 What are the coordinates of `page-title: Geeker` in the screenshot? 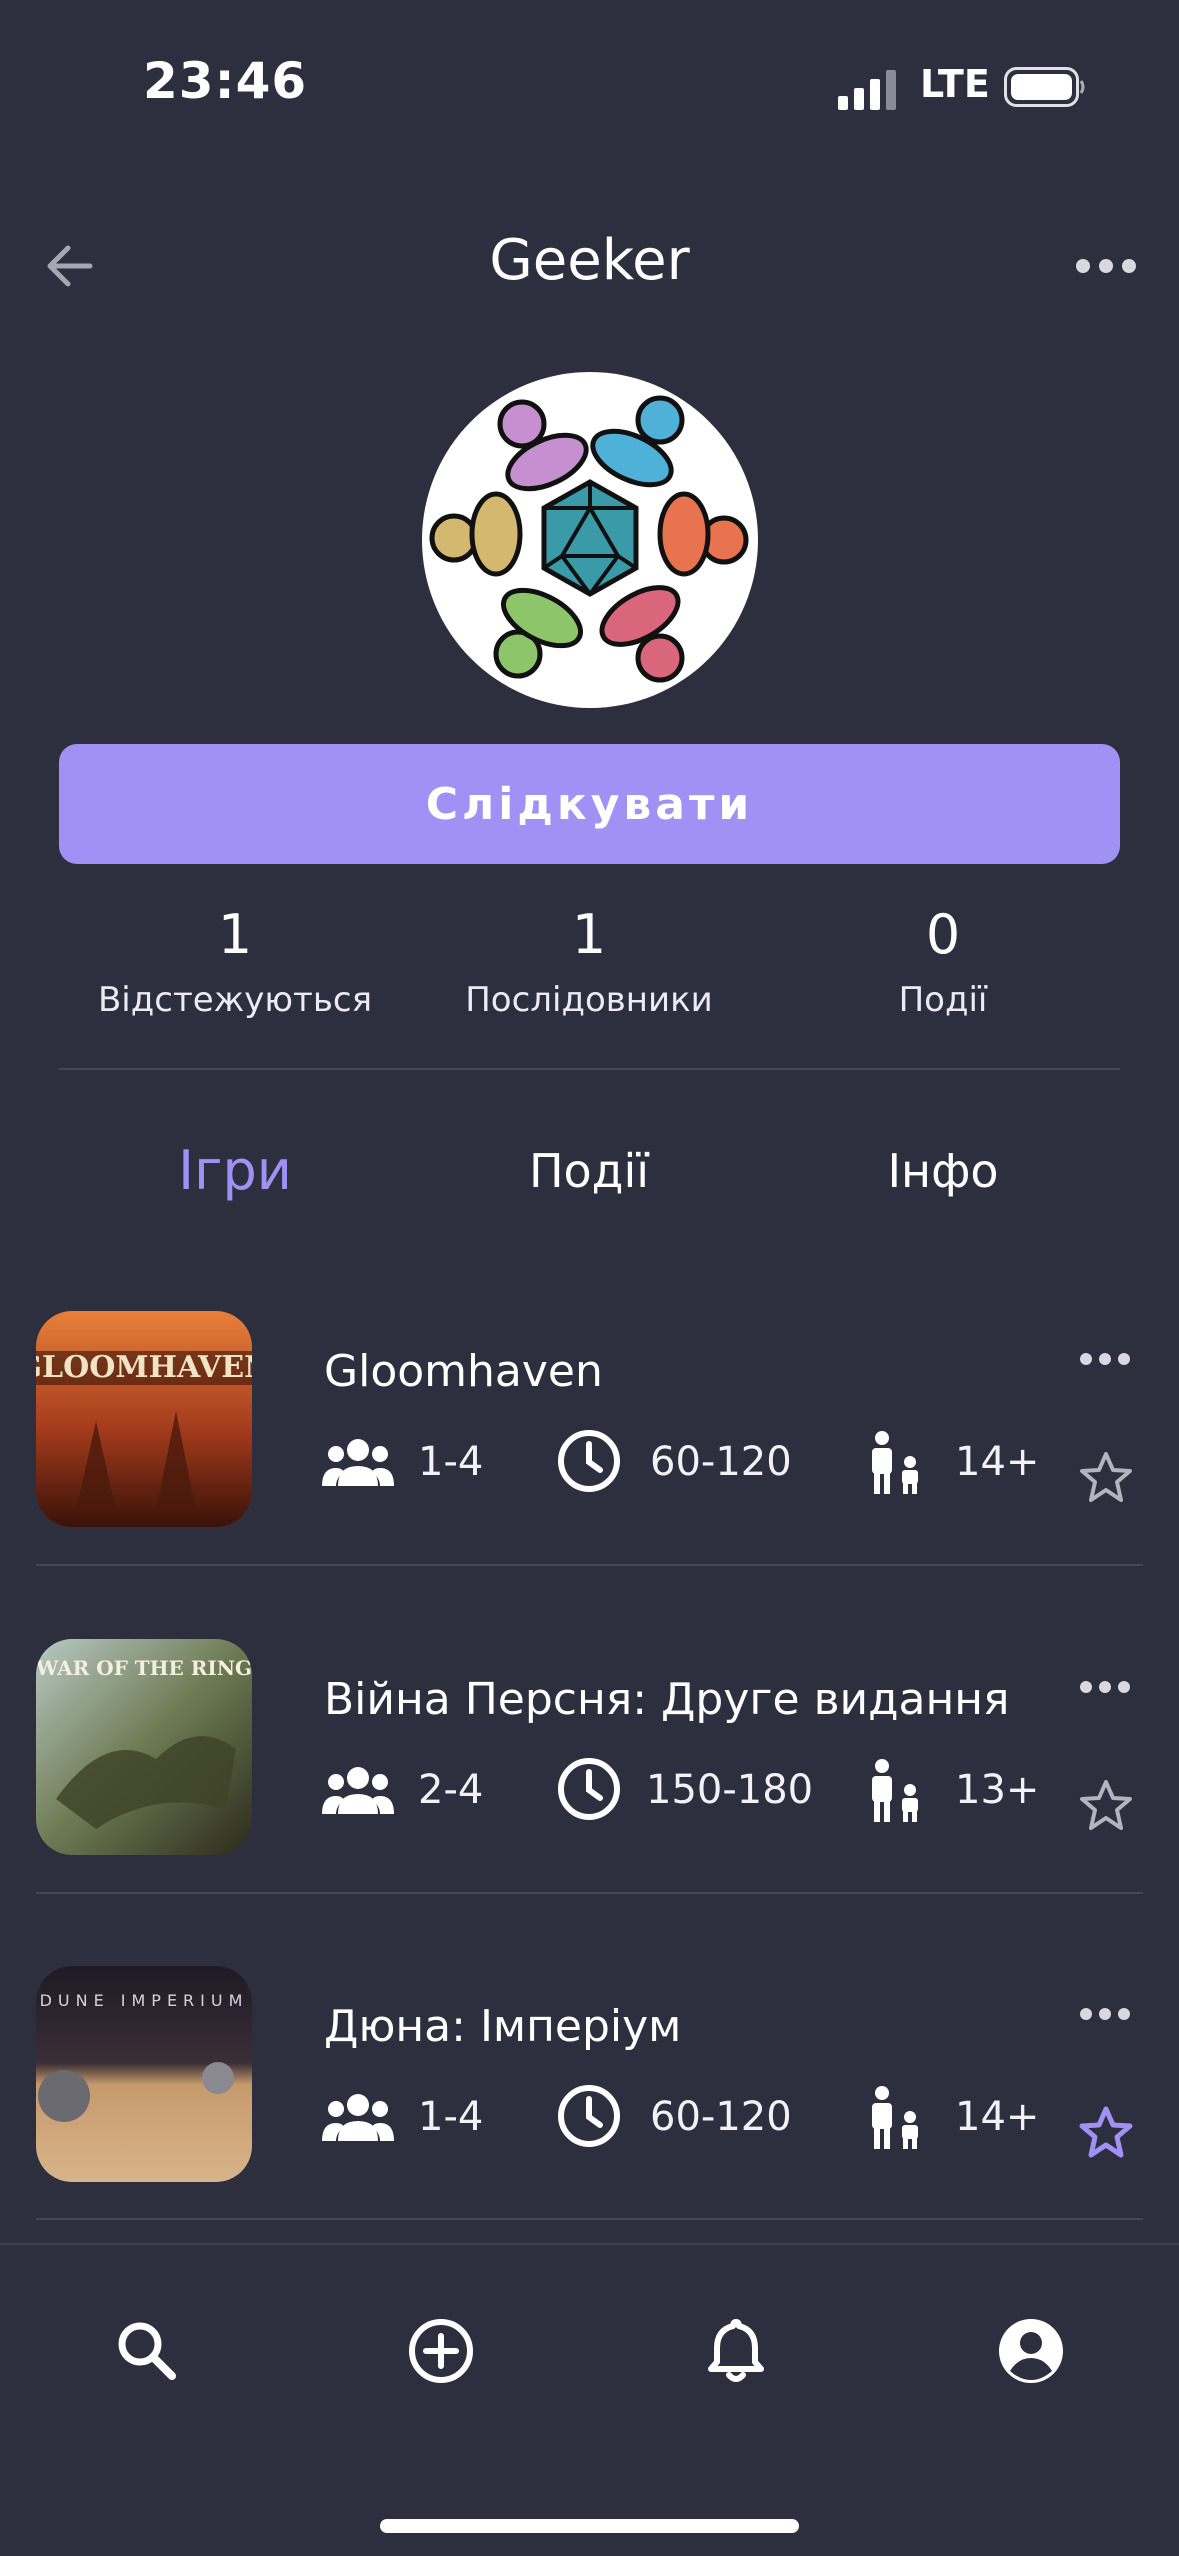 It's located at (589, 260).